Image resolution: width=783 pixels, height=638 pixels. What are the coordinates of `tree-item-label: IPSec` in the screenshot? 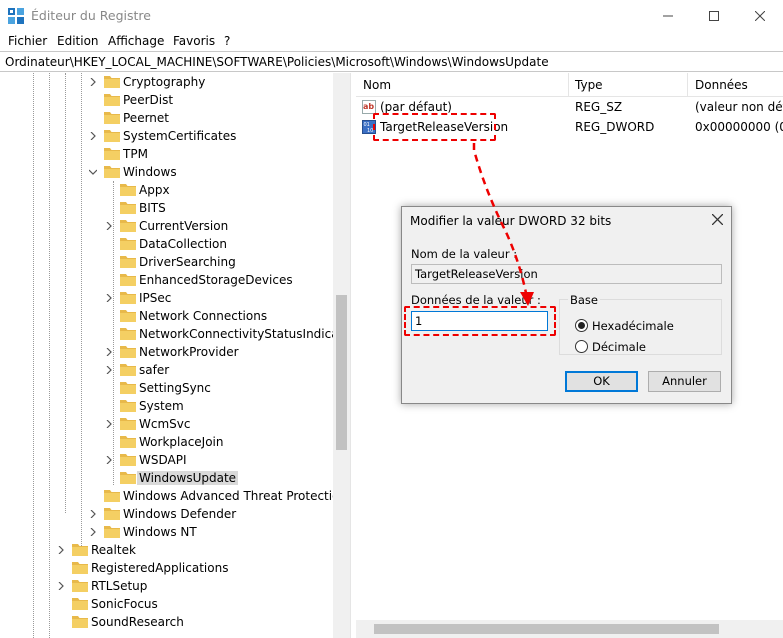 It's located at (155, 298).